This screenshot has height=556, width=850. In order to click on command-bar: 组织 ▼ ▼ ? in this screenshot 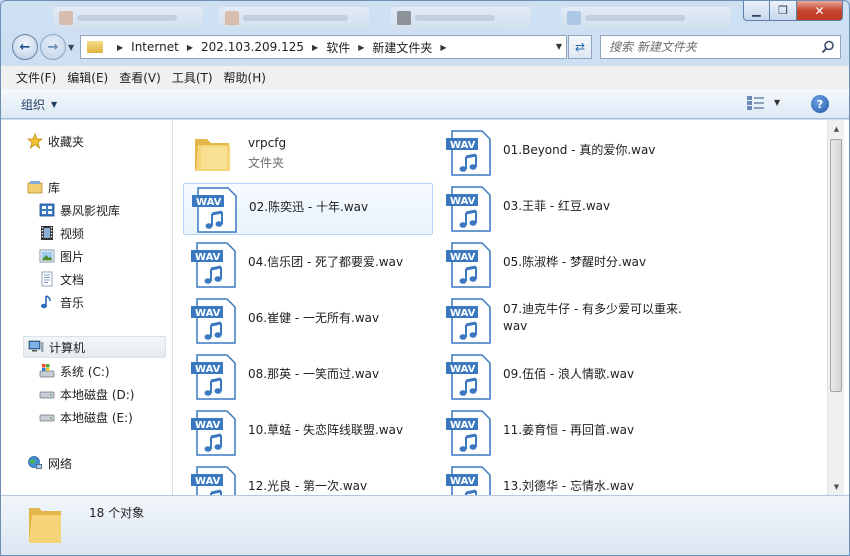, I will do `click(425, 104)`.